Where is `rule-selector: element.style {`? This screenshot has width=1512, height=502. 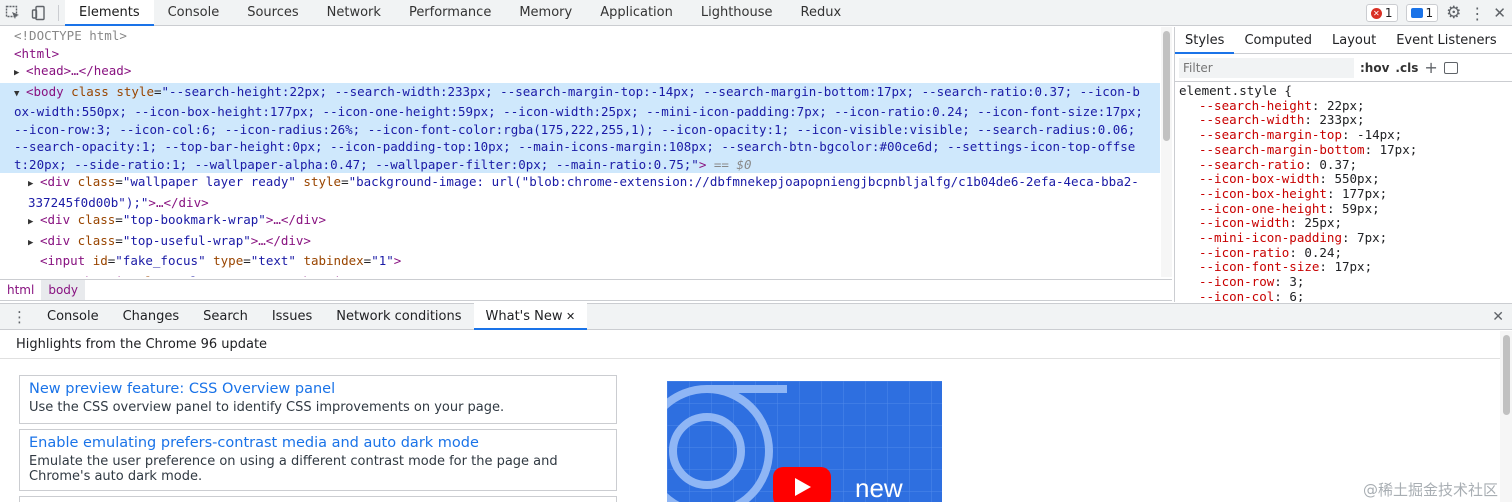
rule-selector: element.style { is located at coordinates (1345, 91).